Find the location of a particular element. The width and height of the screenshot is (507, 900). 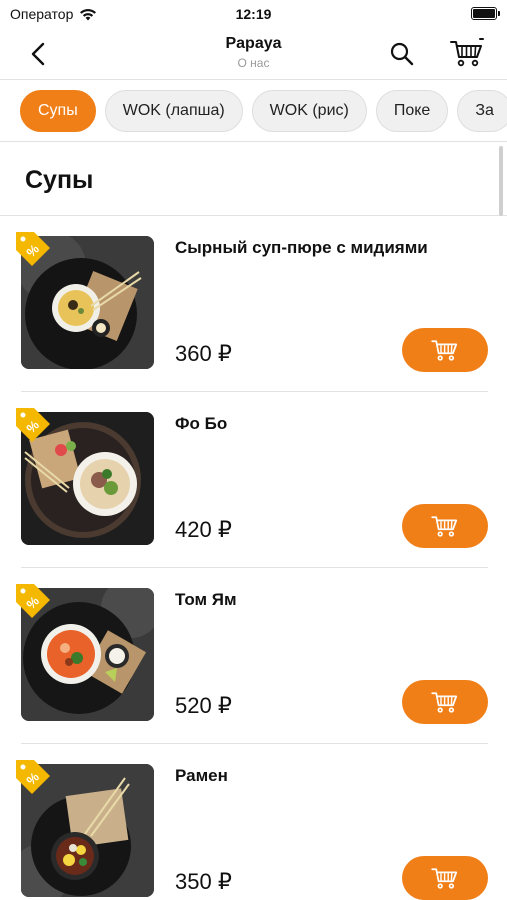

page-title: Papaya is located at coordinates (253, 43).